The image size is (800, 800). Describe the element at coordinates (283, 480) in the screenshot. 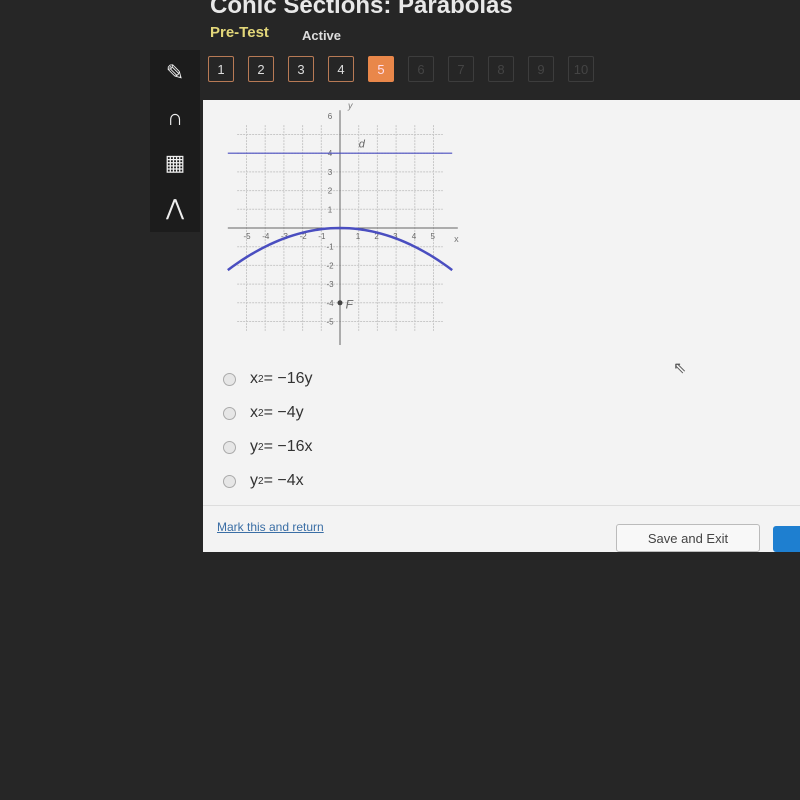

I see `choice-rest: = −4x` at that location.